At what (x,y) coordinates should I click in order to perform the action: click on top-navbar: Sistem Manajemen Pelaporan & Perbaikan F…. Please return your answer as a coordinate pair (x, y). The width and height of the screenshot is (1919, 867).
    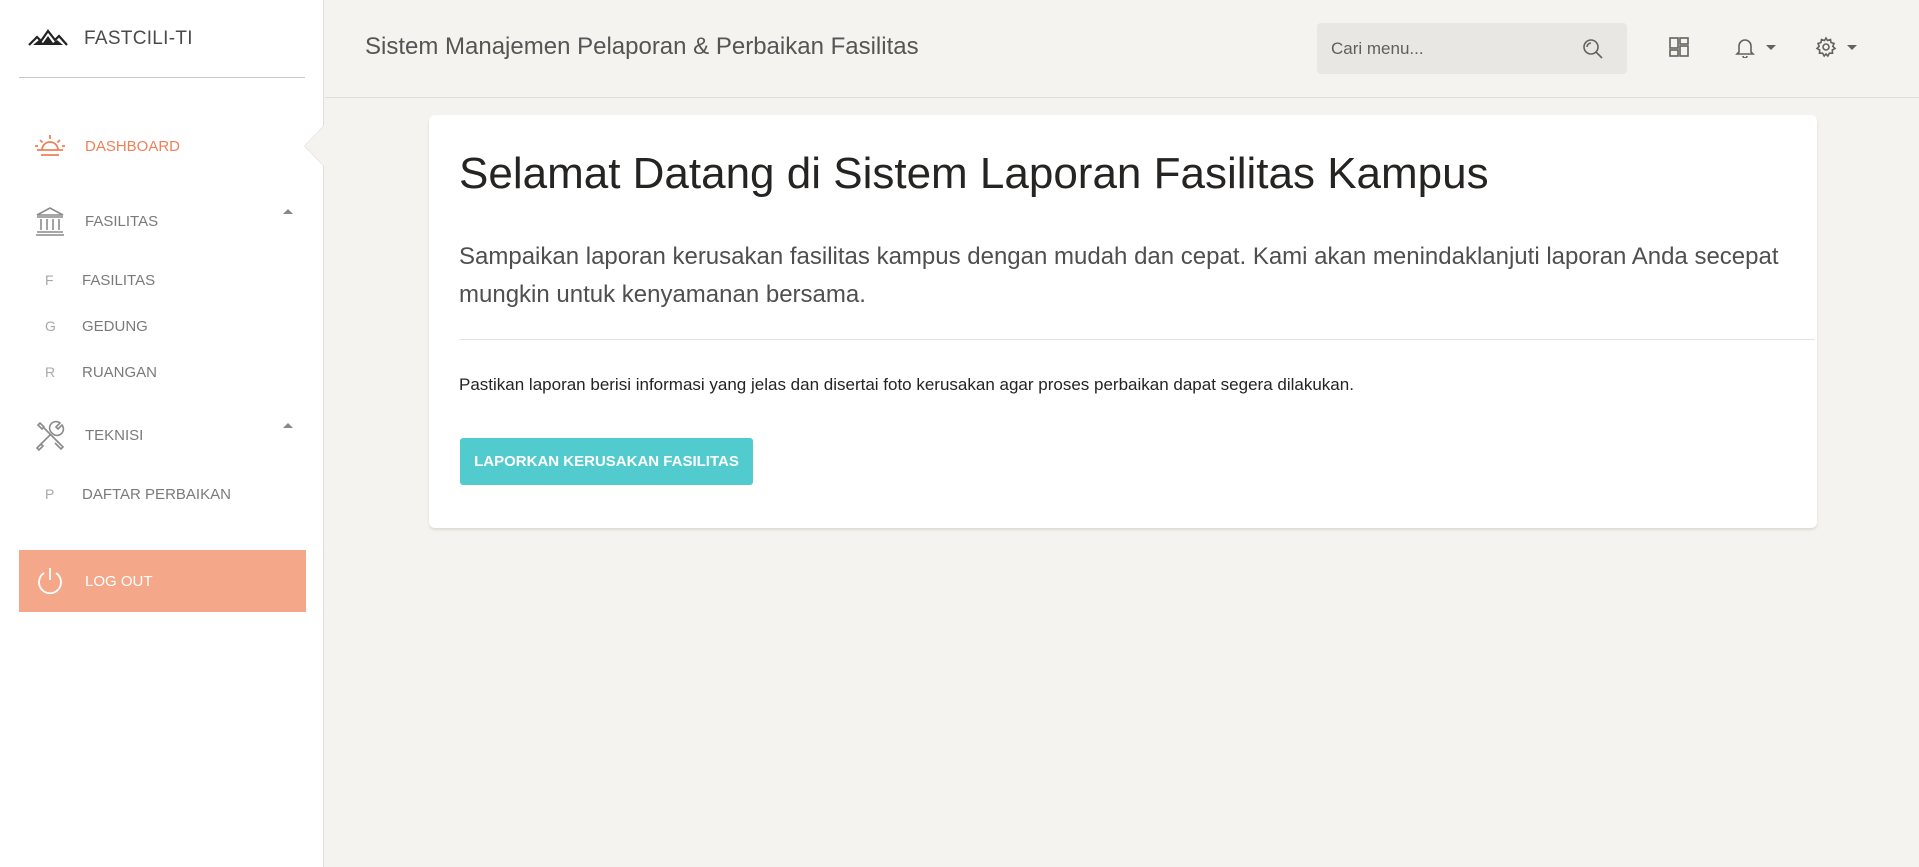
    Looking at the image, I should click on (1122, 49).